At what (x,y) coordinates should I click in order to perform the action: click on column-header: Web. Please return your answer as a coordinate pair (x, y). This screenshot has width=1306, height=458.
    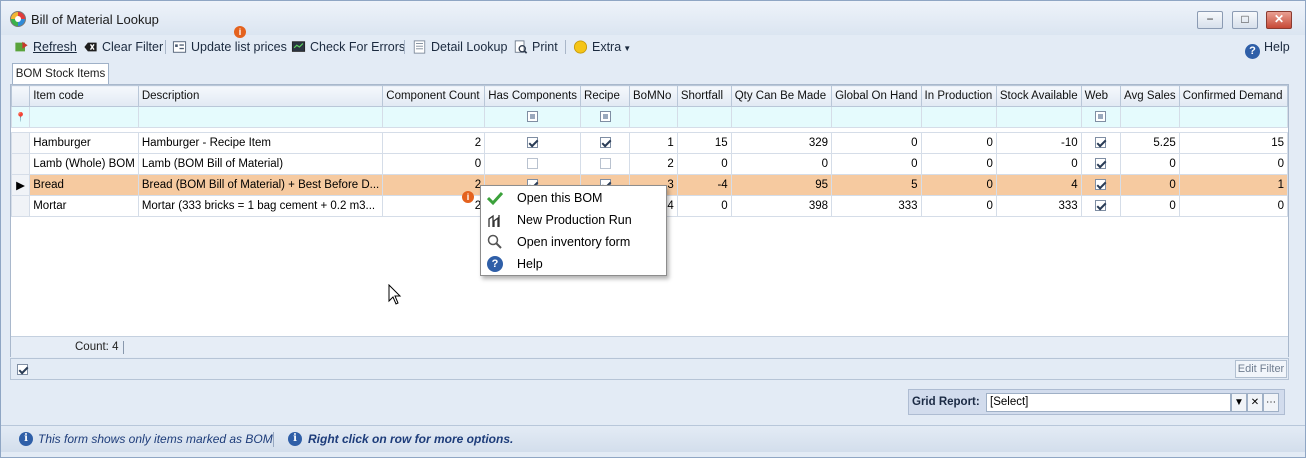
    Looking at the image, I should click on (1101, 96).